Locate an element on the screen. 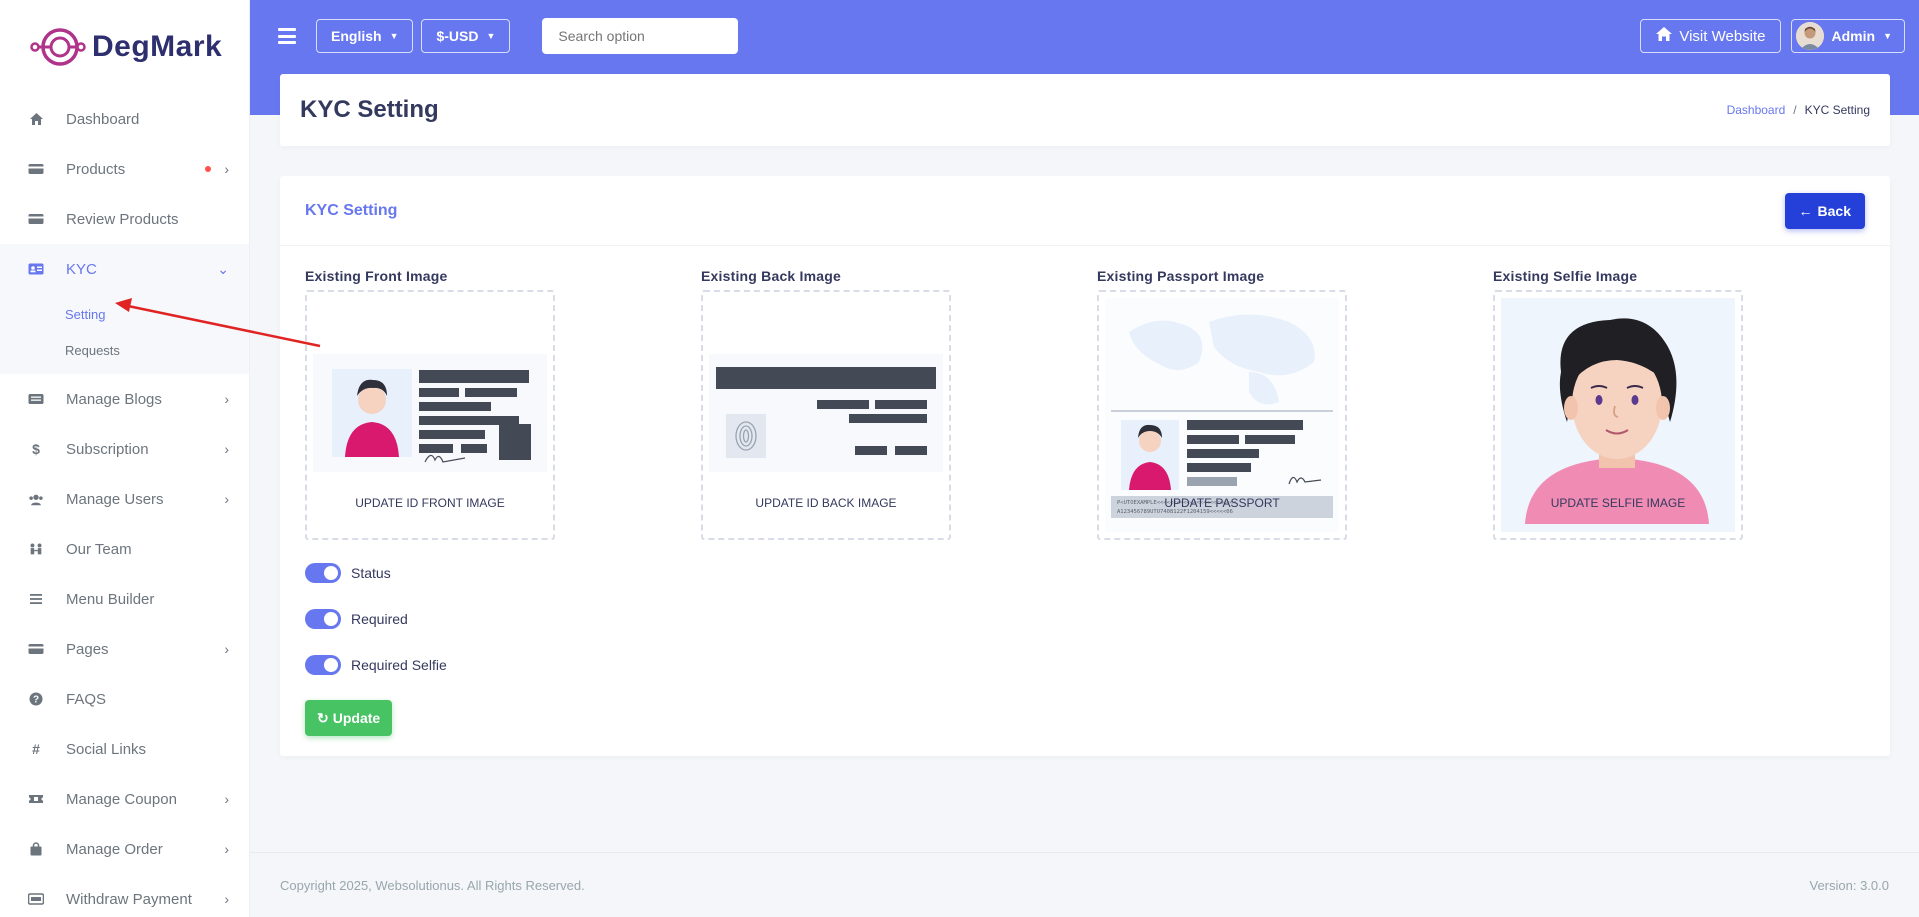  sidebar-item-review-products: Review Products is located at coordinates (124, 219).